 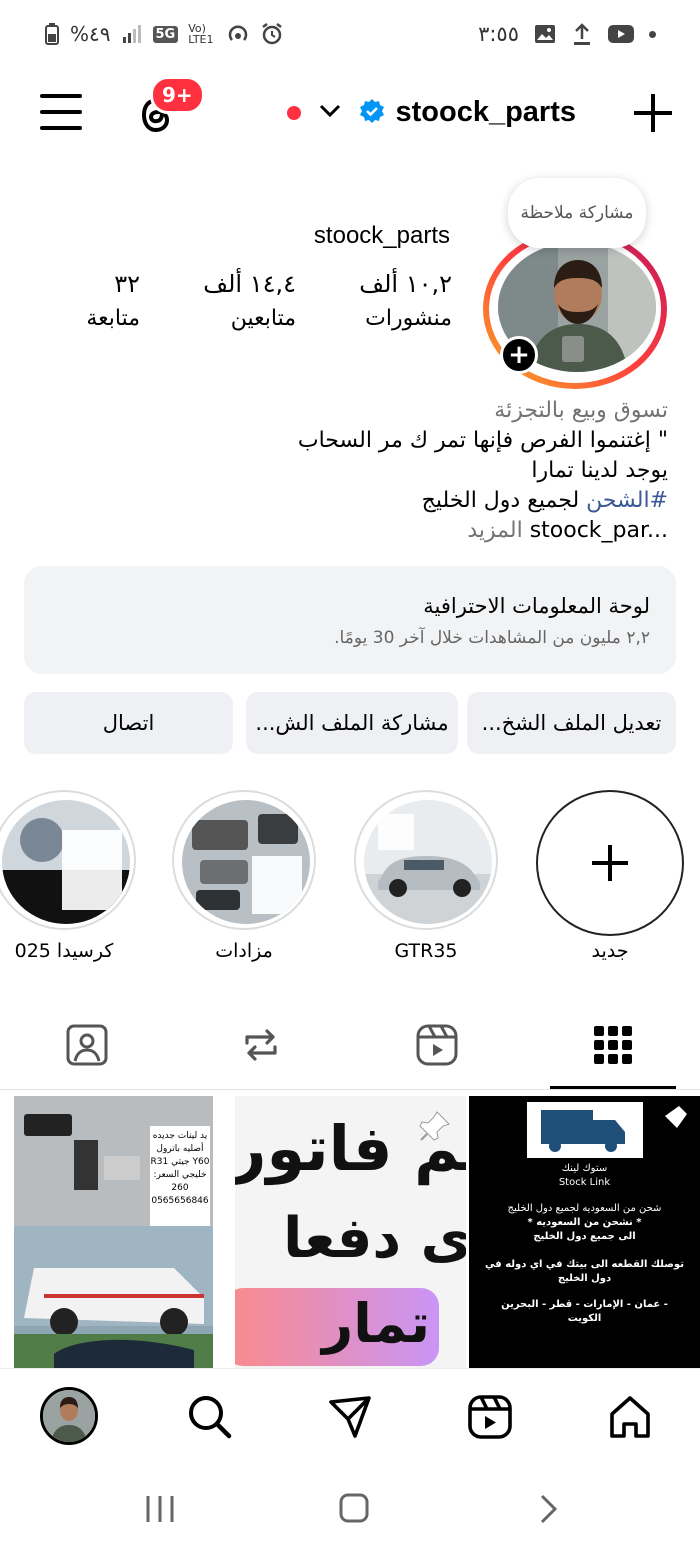 What do you see at coordinates (69, 1416) in the screenshot?
I see `profile-avatar` at bounding box center [69, 1416].